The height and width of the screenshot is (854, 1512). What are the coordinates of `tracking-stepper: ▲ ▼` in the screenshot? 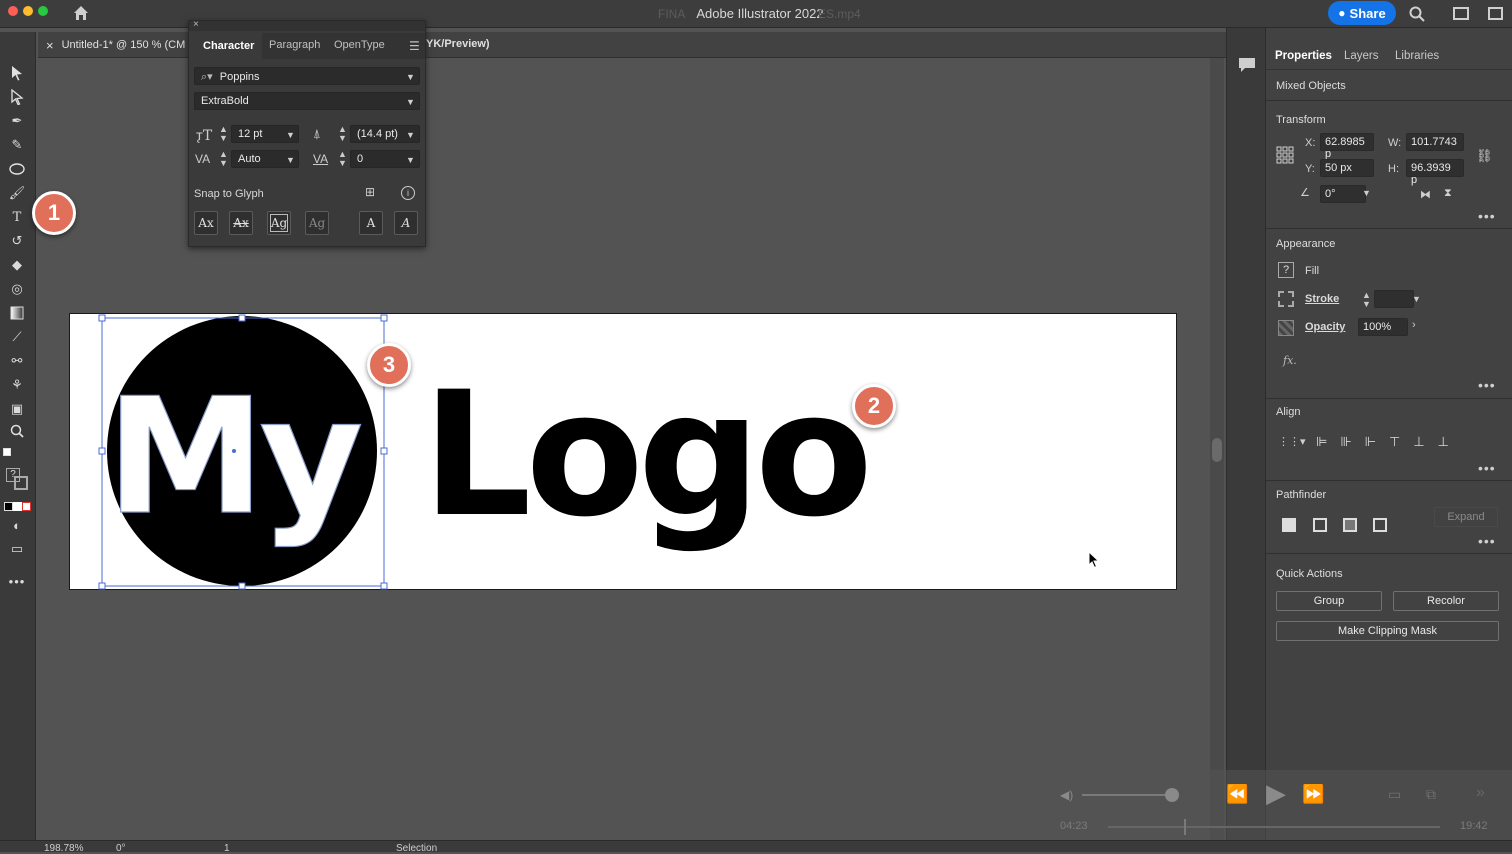 It's located at (342, 159).